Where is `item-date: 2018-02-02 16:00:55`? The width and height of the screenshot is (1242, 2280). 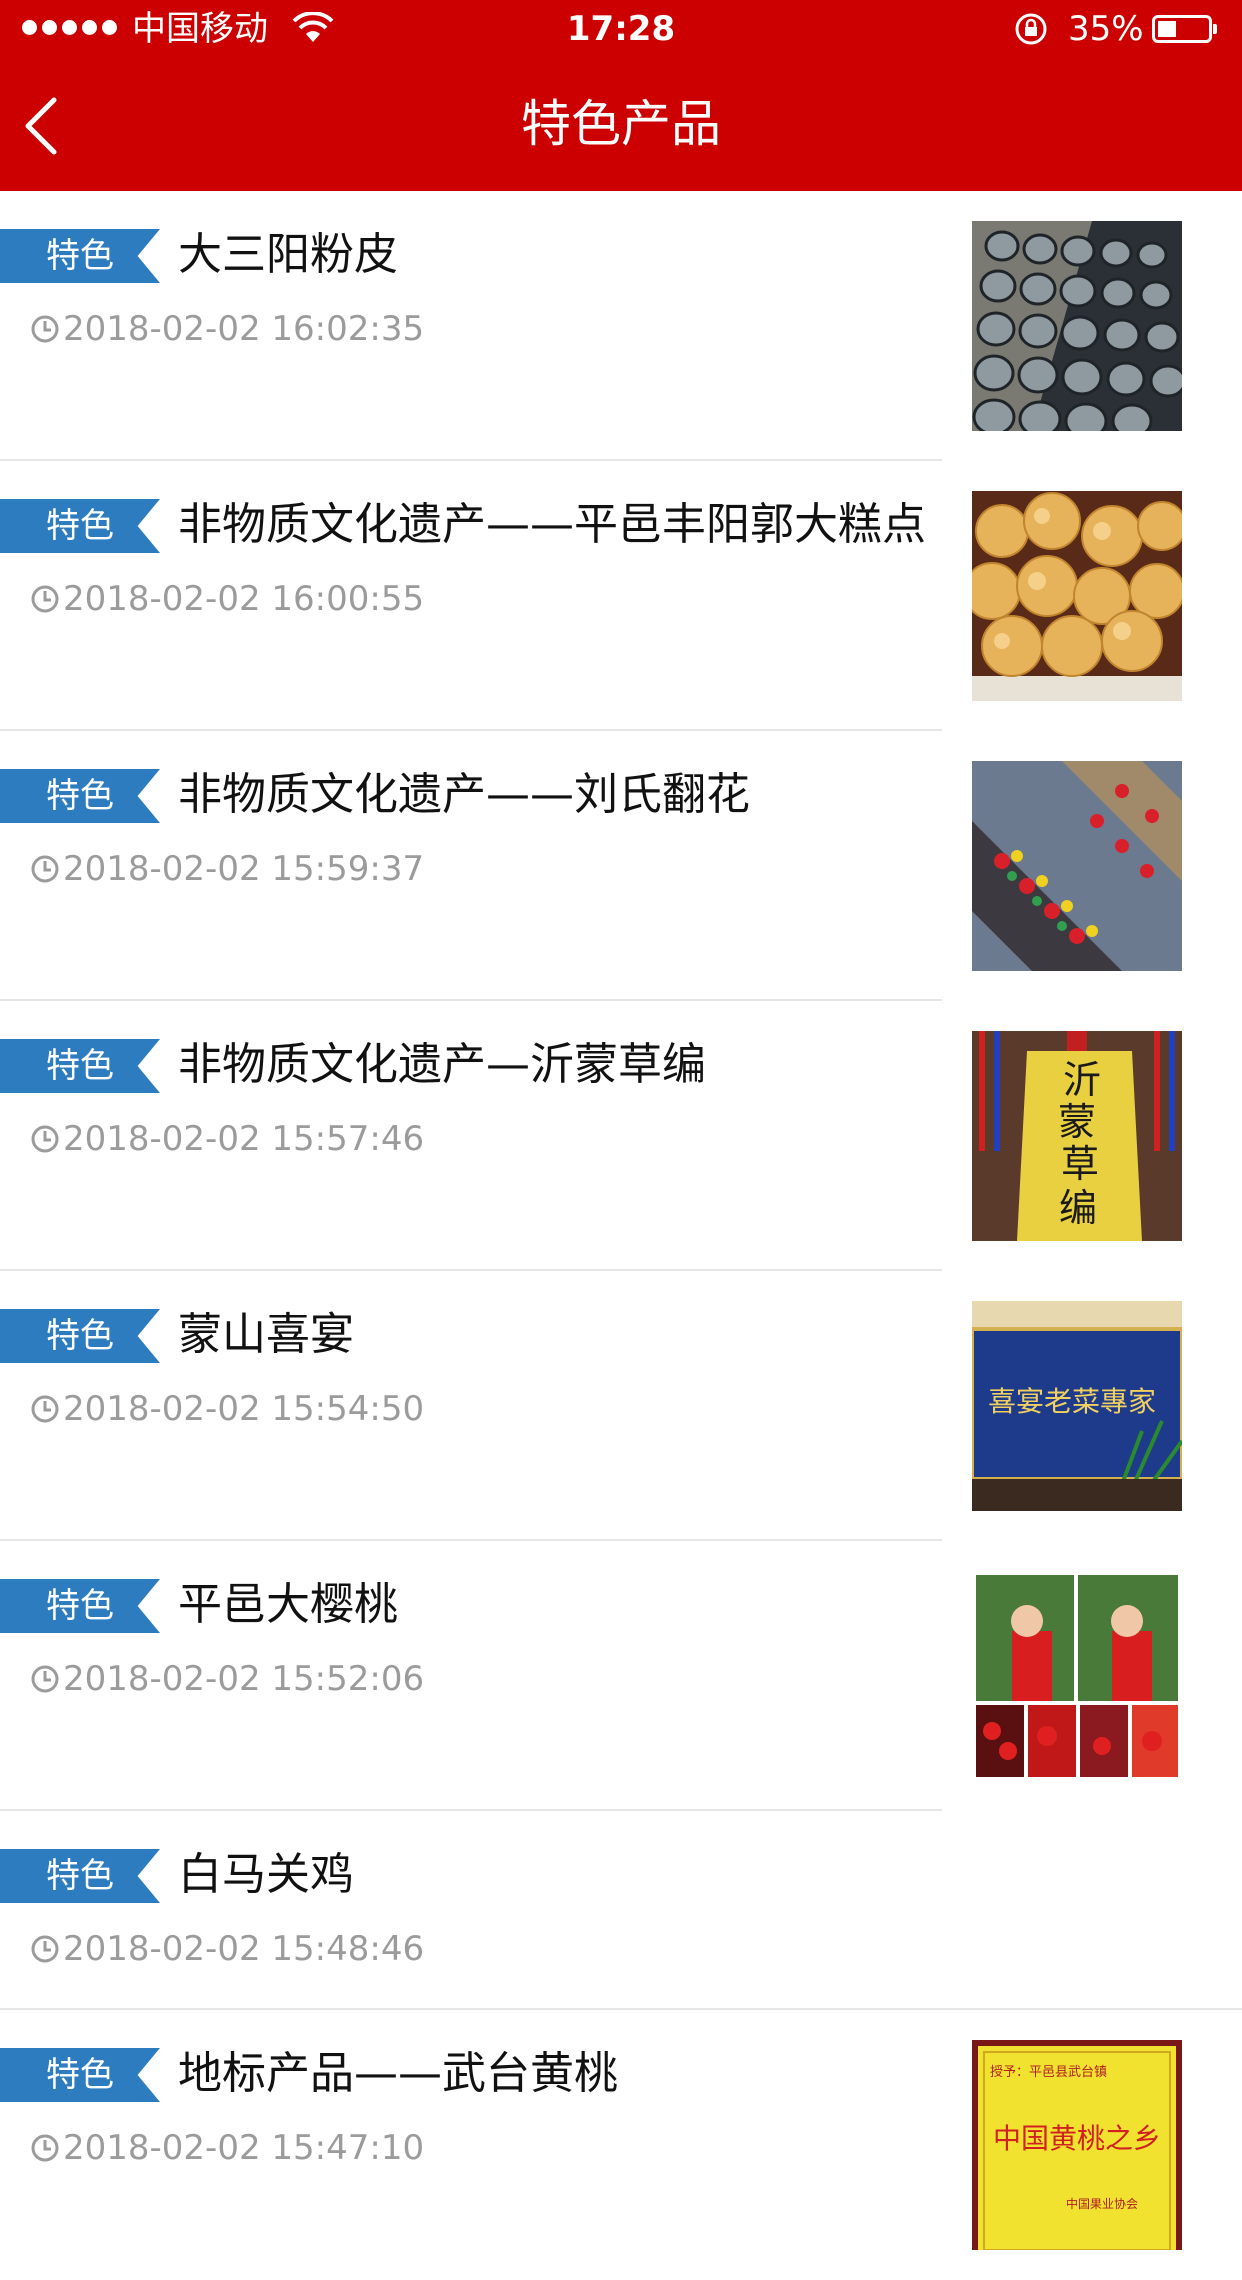
item-date: 2018-02-02 16:00:55 is located at coordinates (227, 599).